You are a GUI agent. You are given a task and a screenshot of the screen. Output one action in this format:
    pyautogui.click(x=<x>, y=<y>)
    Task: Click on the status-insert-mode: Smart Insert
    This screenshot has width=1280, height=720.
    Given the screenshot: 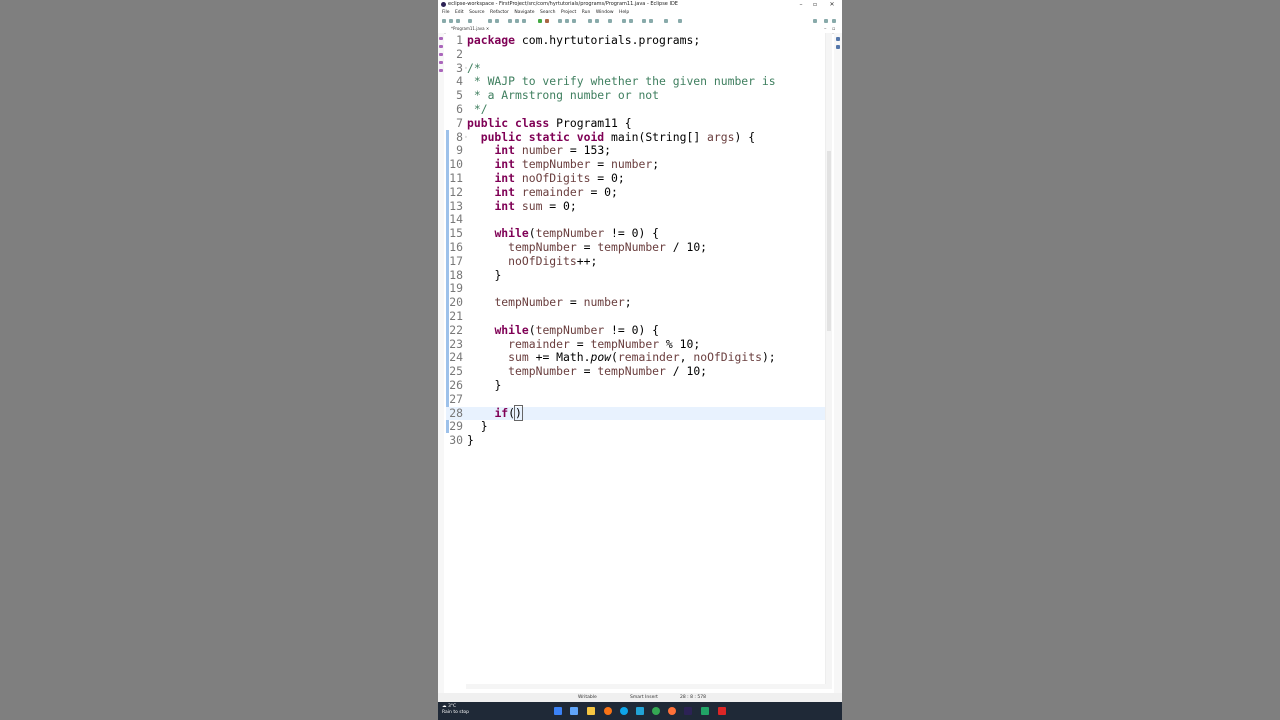 What is the action you would take?
    pyautogui.click(x=644, y=697)
    